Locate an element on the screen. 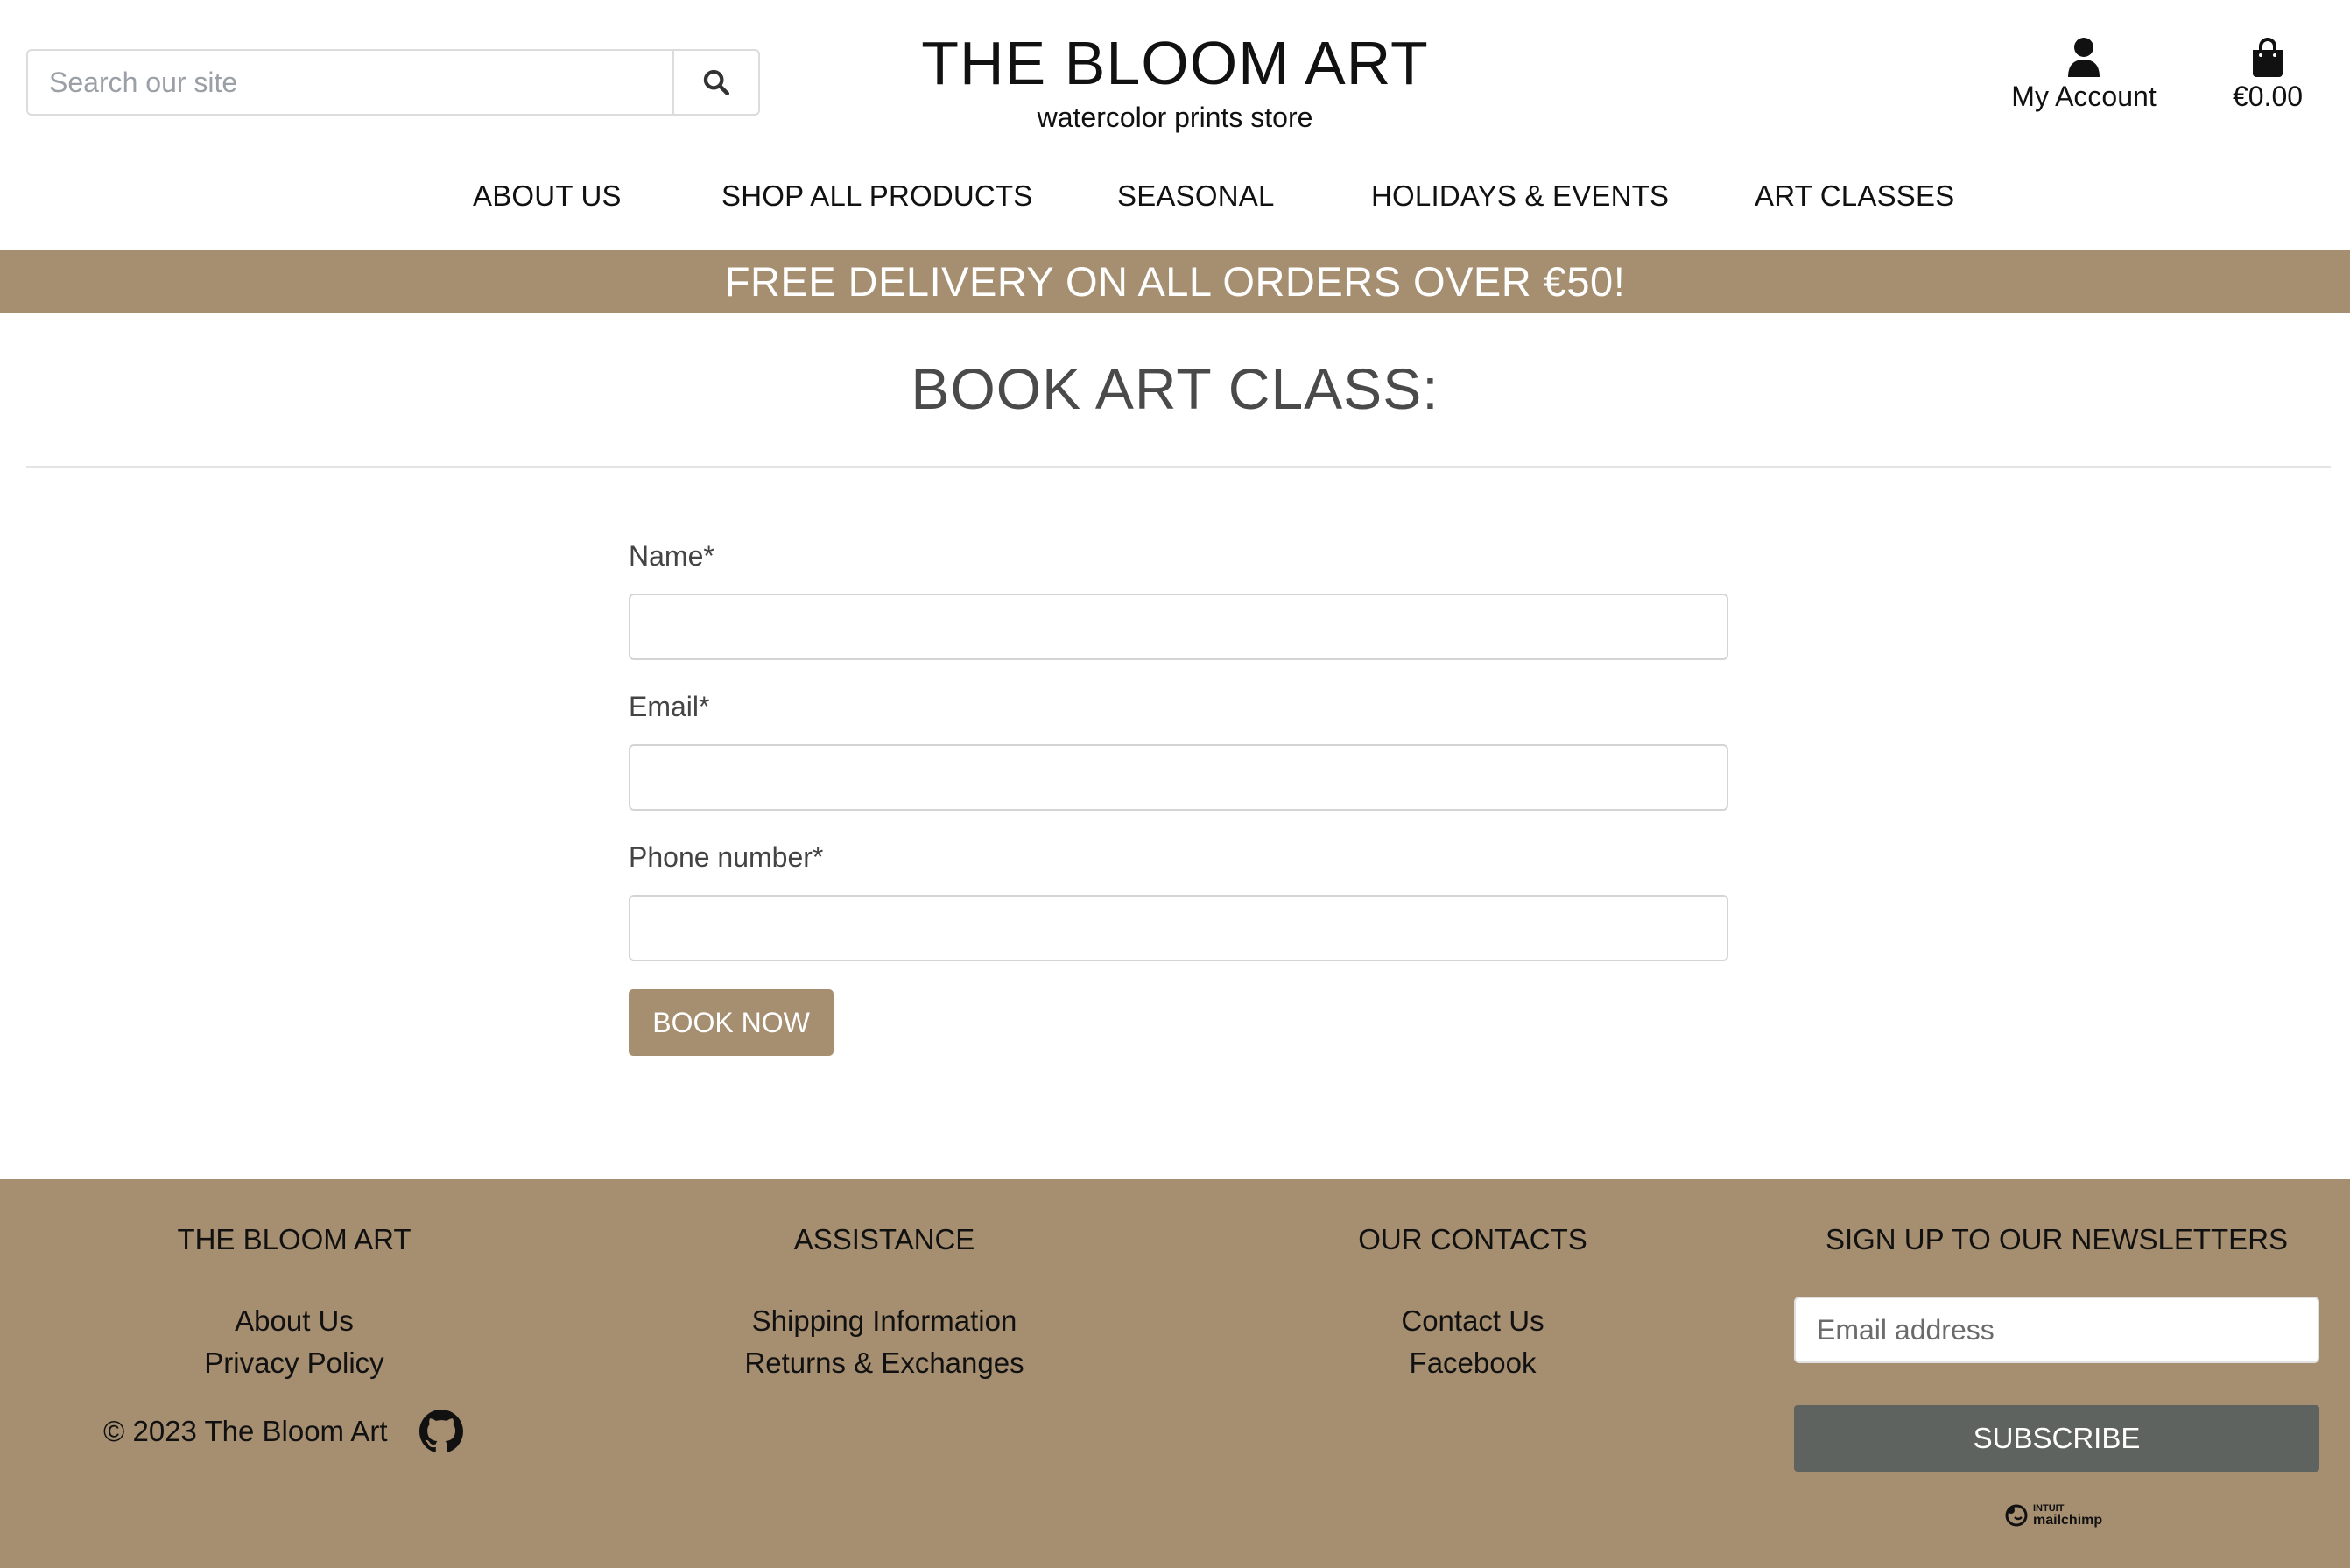  subscribe-button: SUBSCRIBE is located at coordinates (2056, 1439).